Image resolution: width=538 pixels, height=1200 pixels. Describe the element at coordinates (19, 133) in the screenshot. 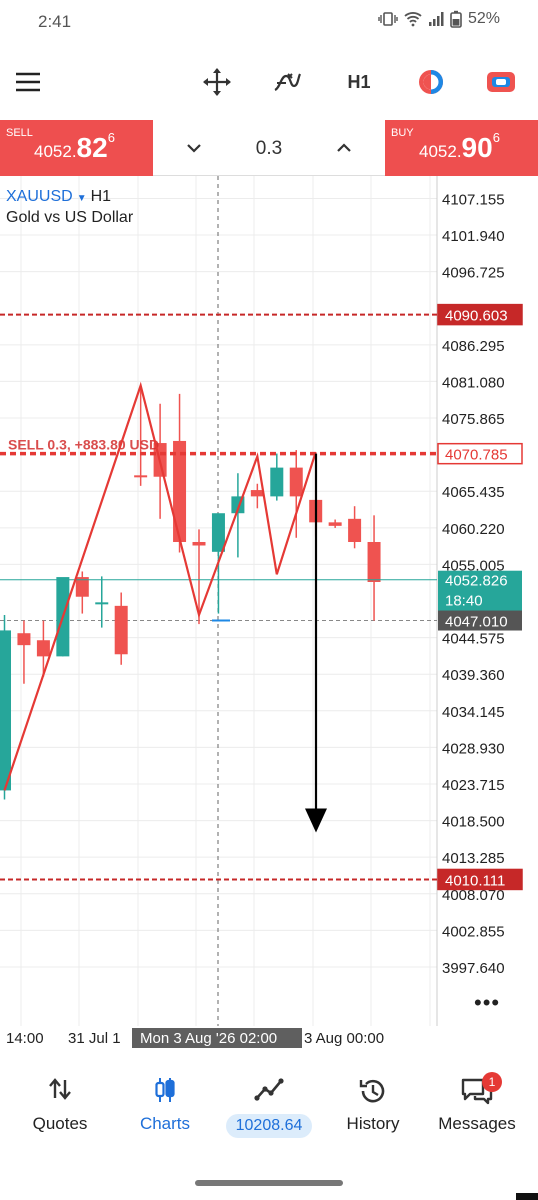

I see `sell-label: SELL` at that location.